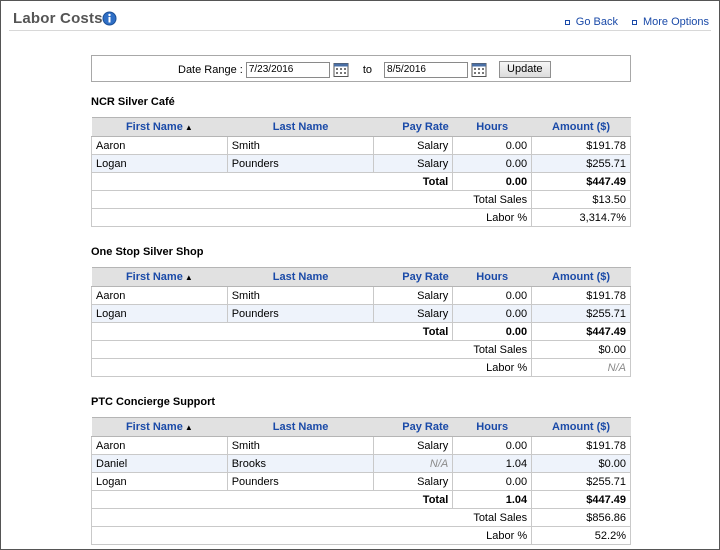  What do you see at coordinates (287, 69) in the screenshot?
I see `start-date-input` at bounding box center [287, 69].